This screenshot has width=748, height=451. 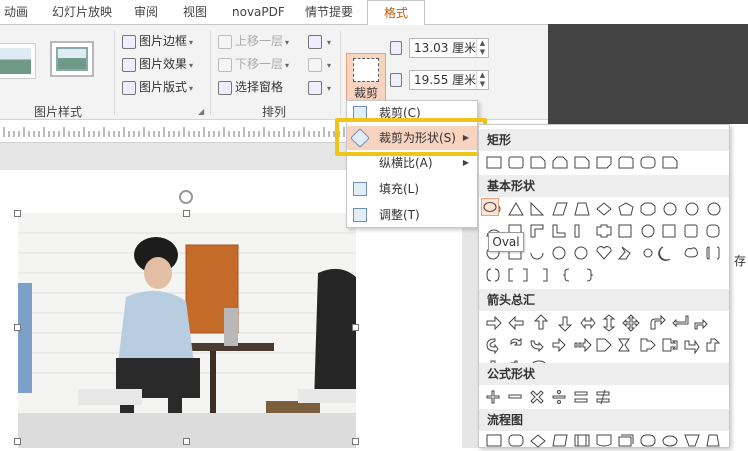 I want to click on crop-label: 裁剪, so click(x=365, y=93).